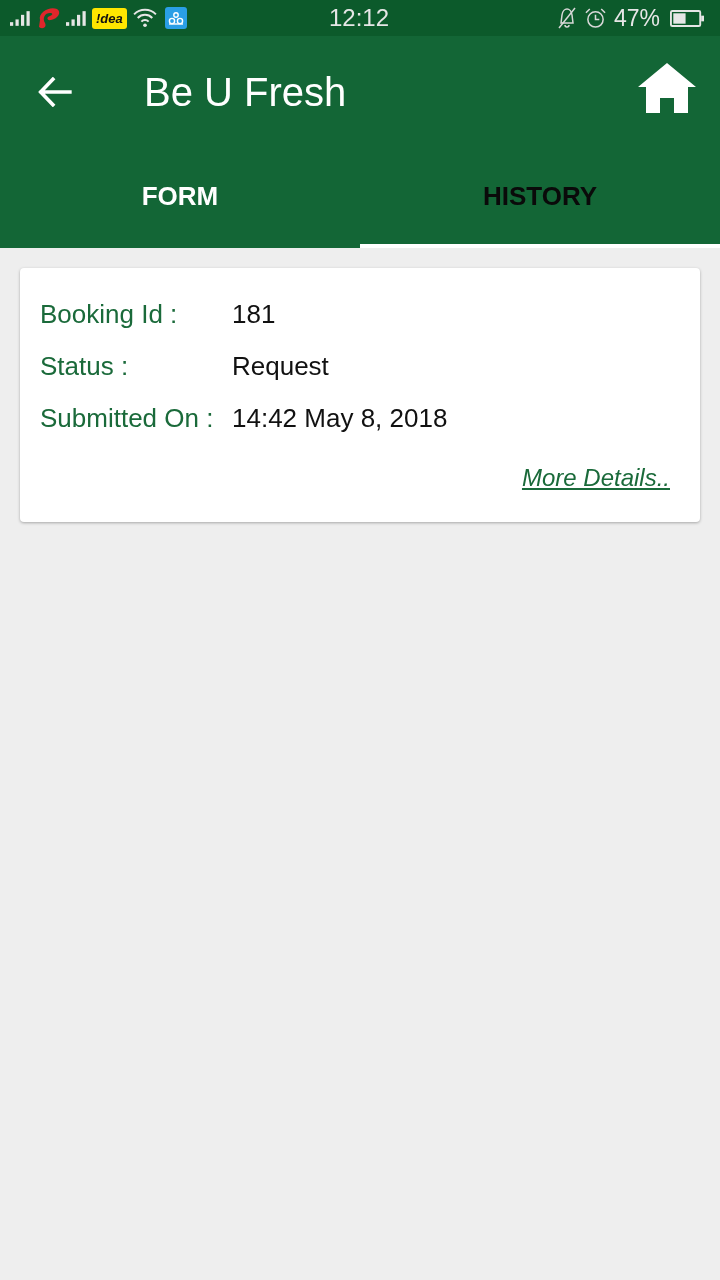  What do you see at coordinates (687, 18) in the screenshot?
I see `battery-icon` at bounding box center [687, 18].